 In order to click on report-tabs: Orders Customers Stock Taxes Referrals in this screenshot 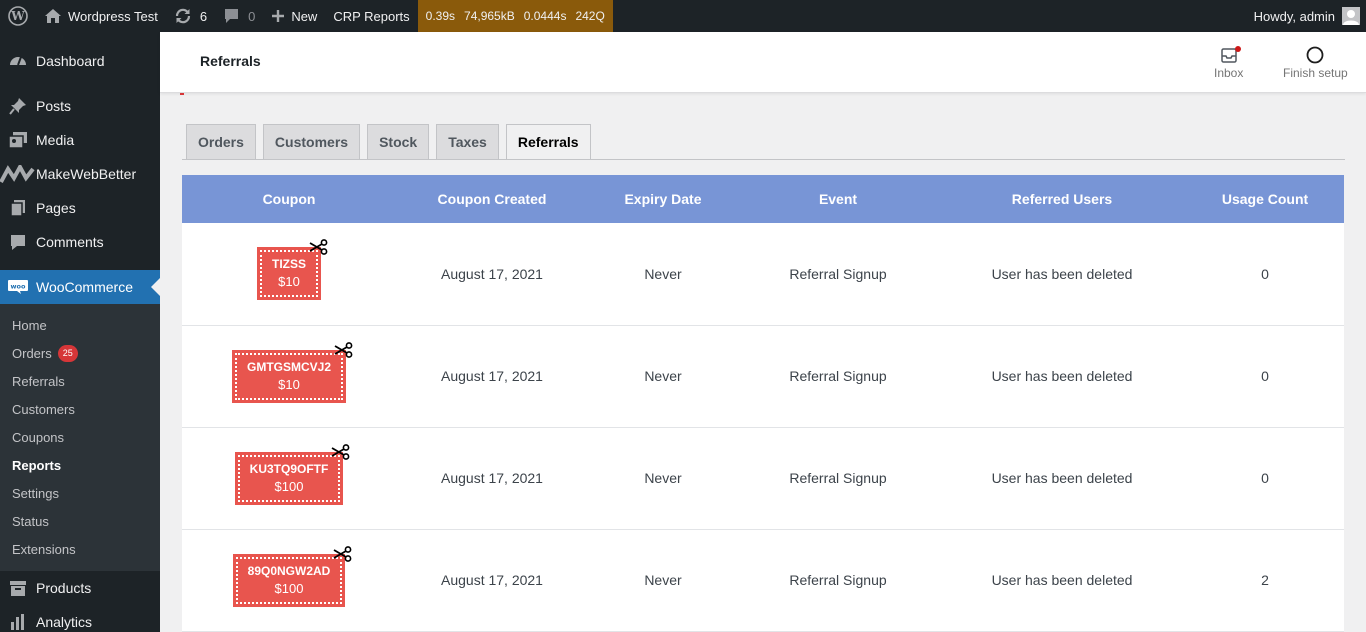, I will do `click(392, 142)`.